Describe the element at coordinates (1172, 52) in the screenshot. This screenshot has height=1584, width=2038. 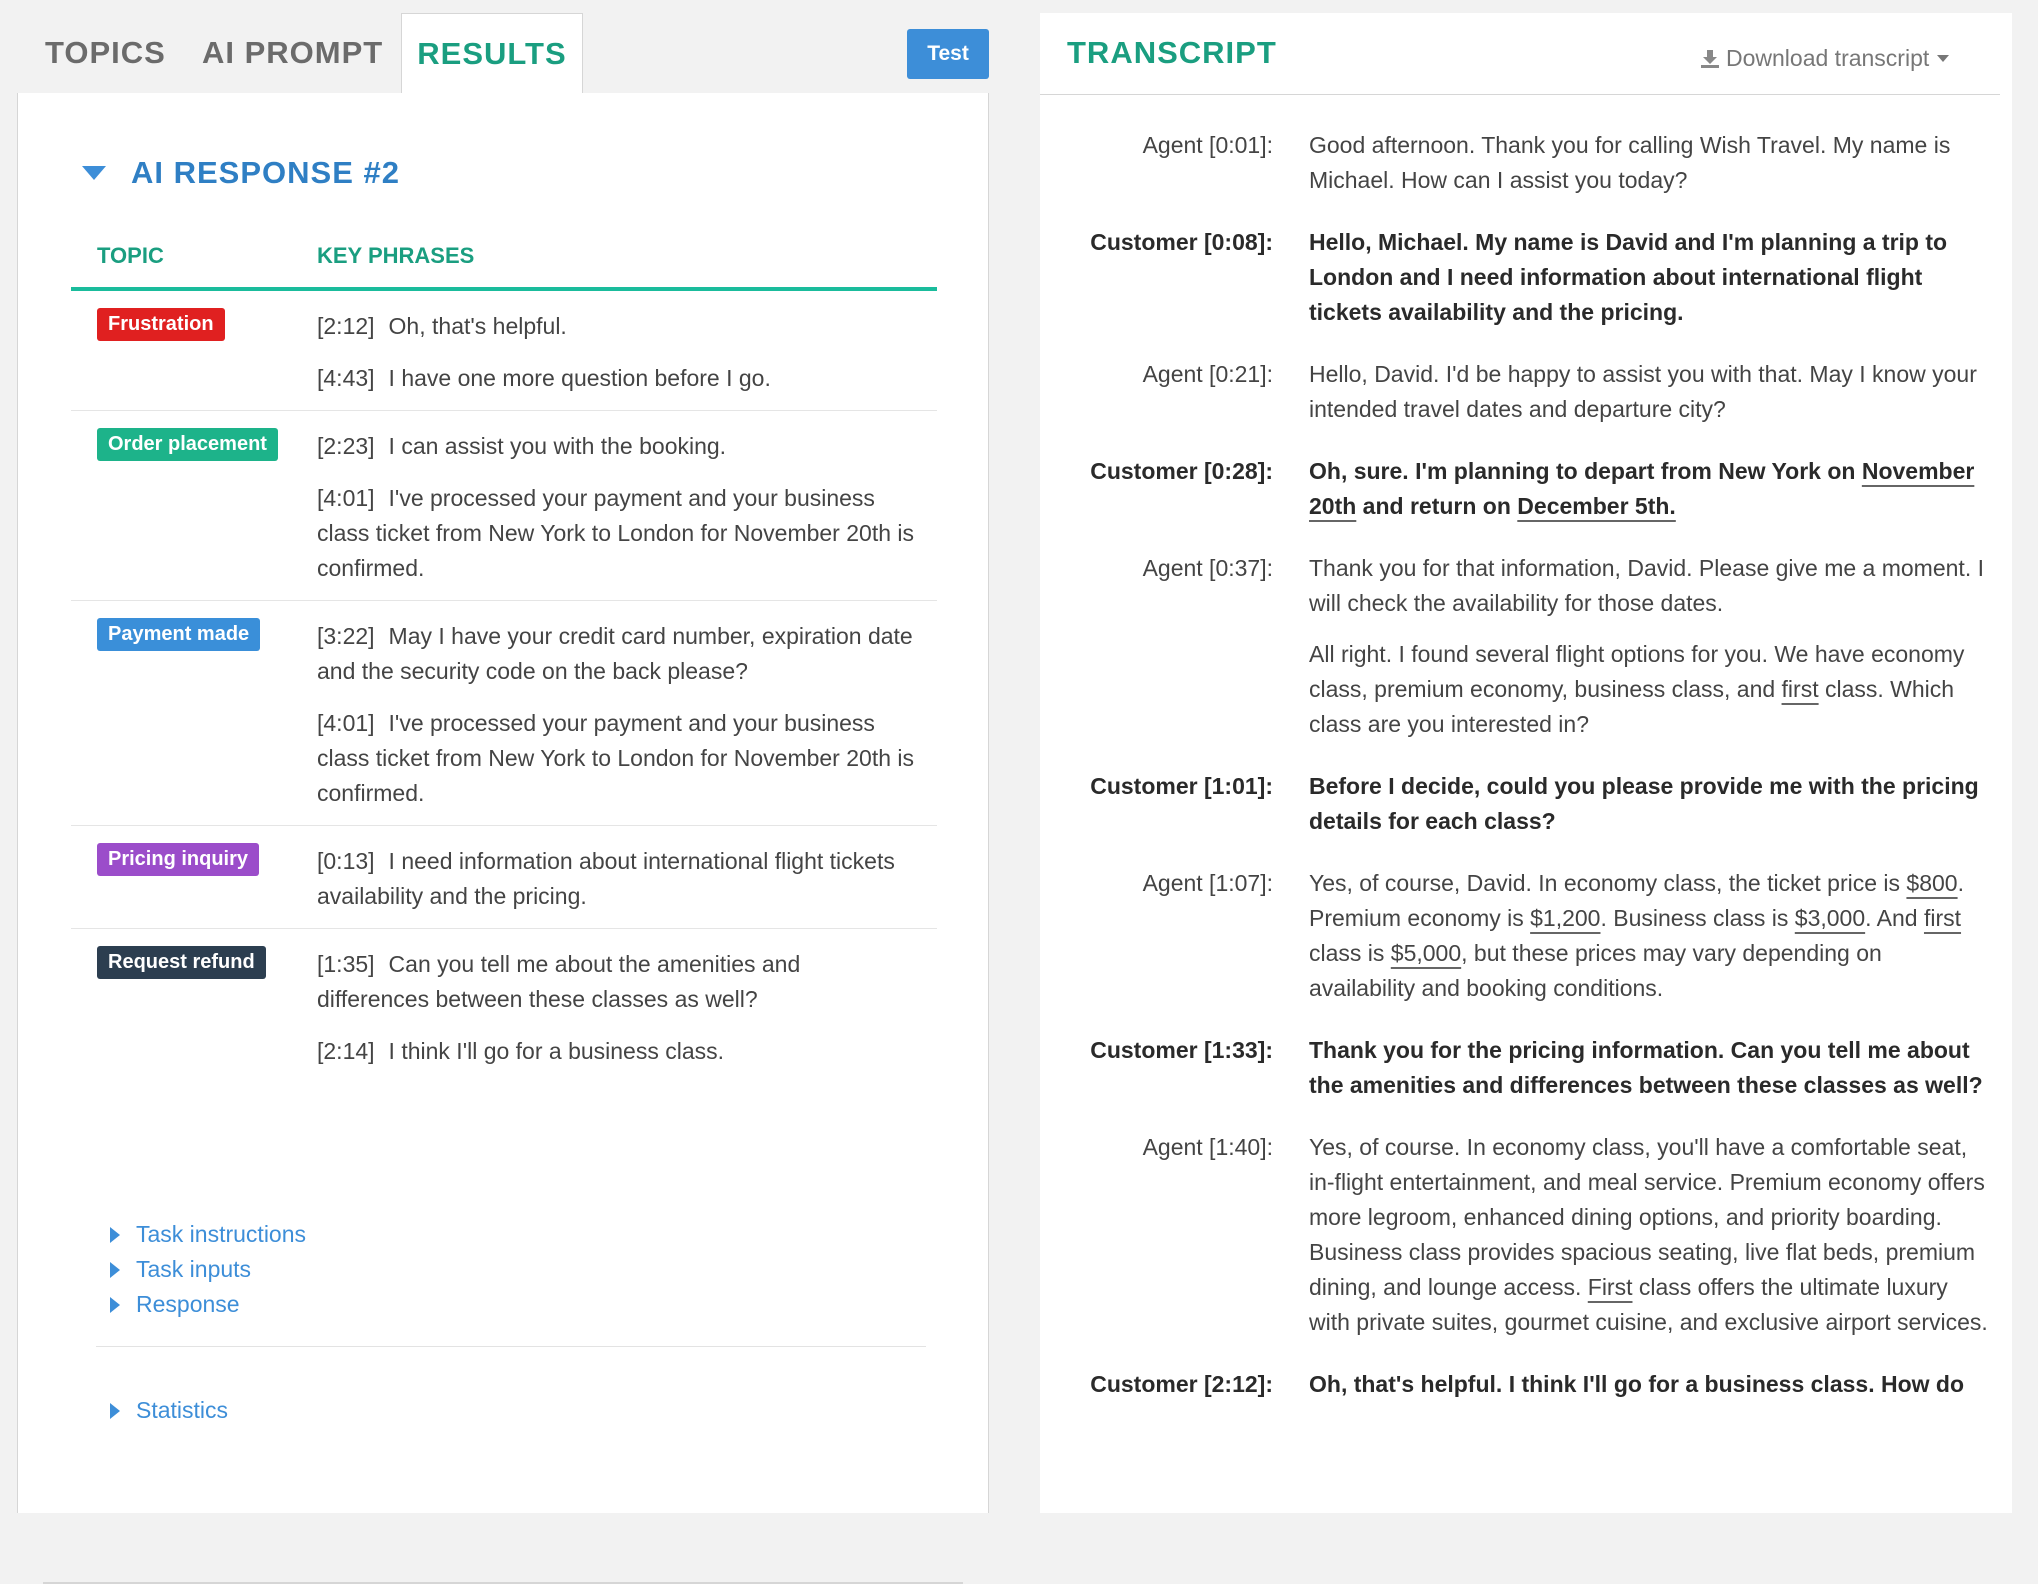
I see `transcript-title: TRANSCRIPT` at that location.